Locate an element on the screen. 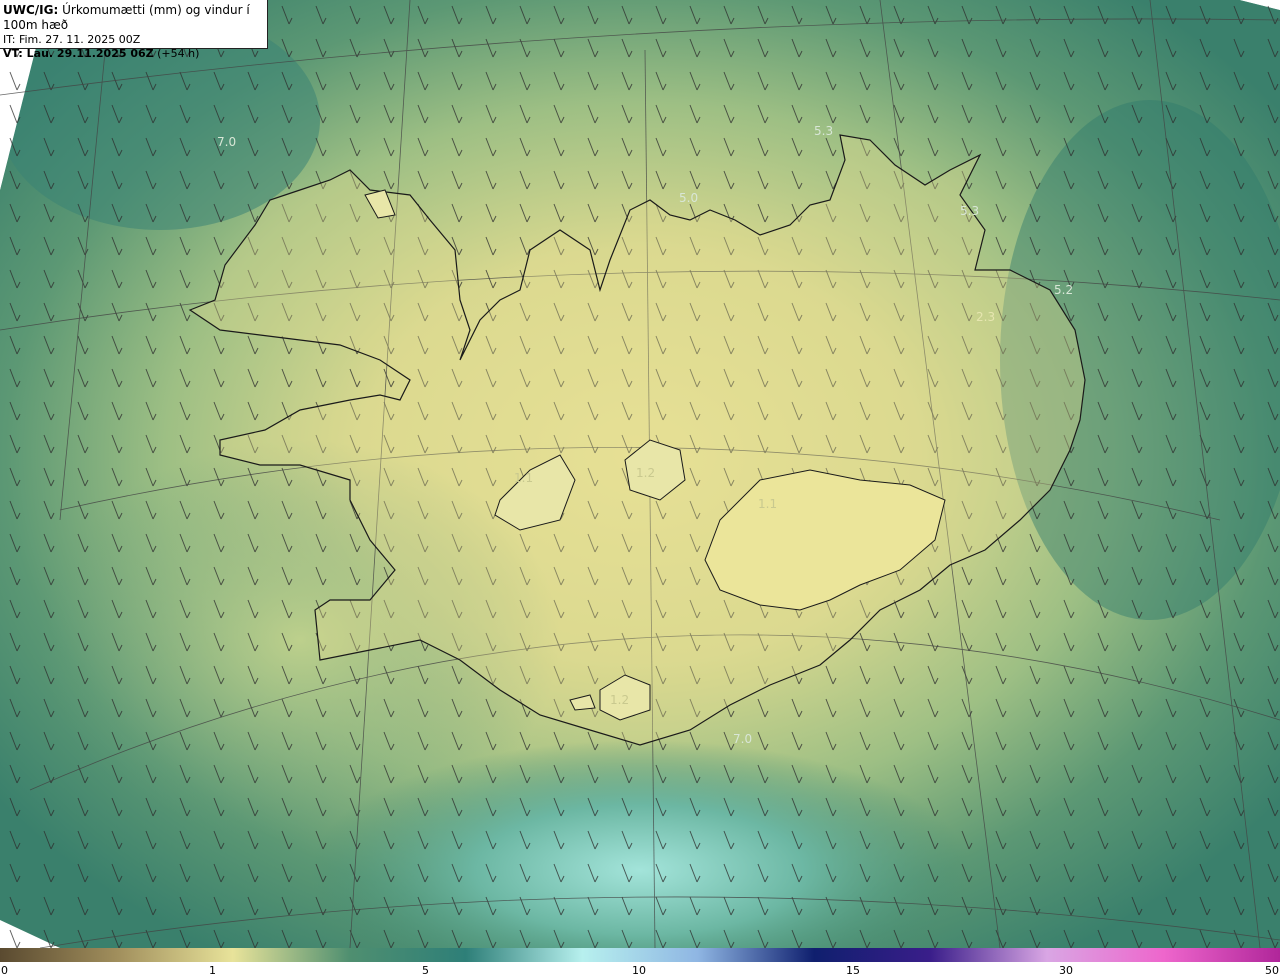 The image size is (1280, 978). pw-label-east: 5.2 is located at coordinates (1063, 290).